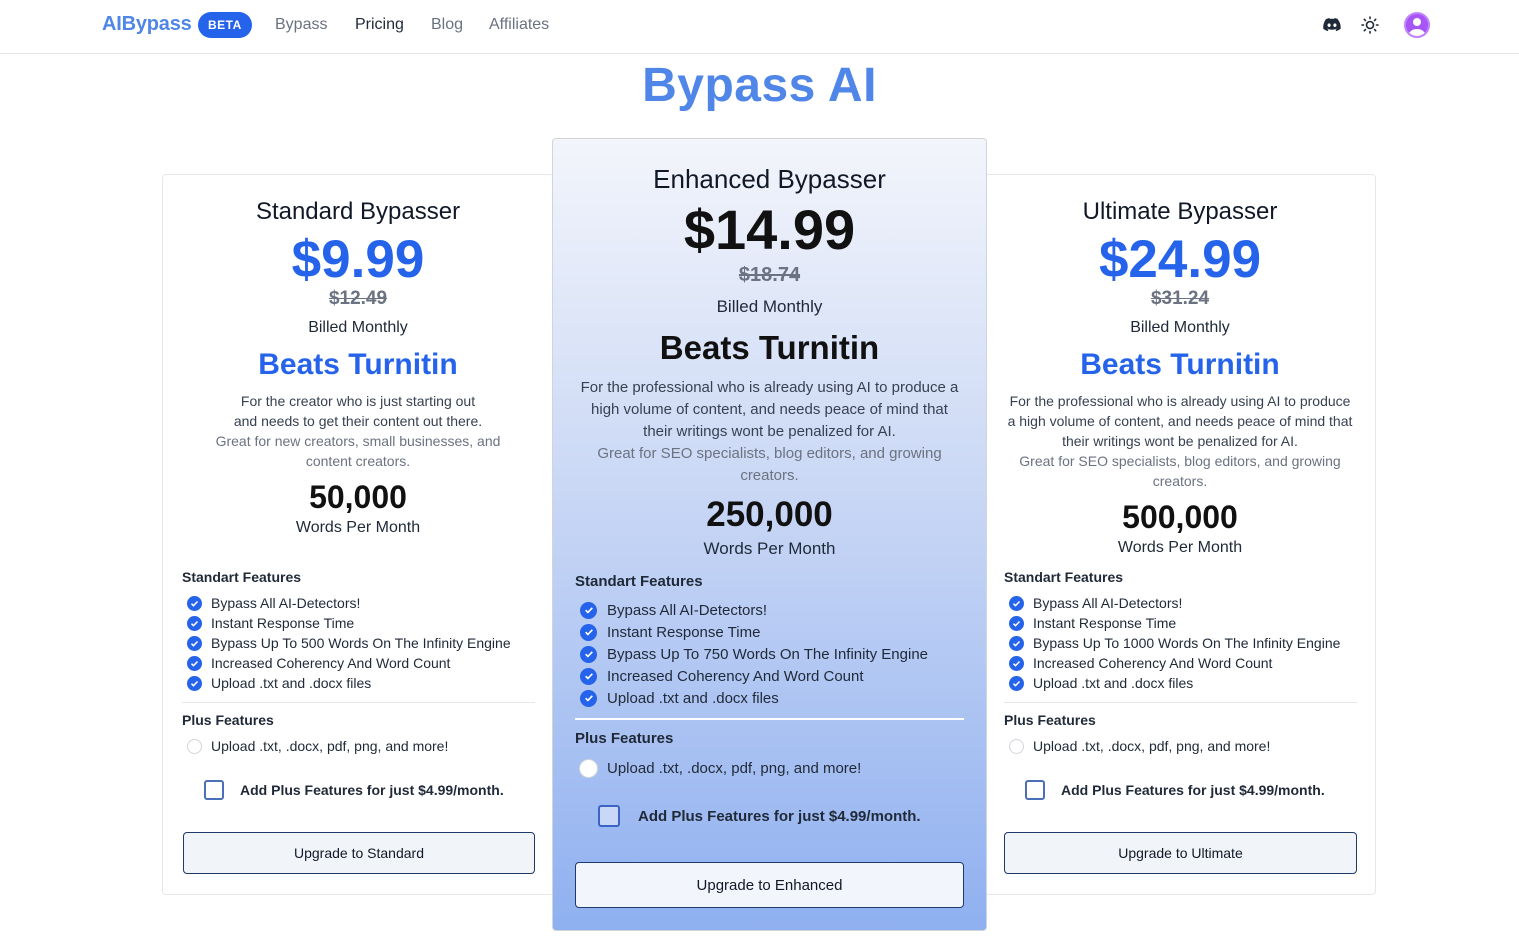  What do you see at coordinates (358, 298) in the screenshot?
I see `plan-old-price: $12.49` at bounding box center [358, 298].